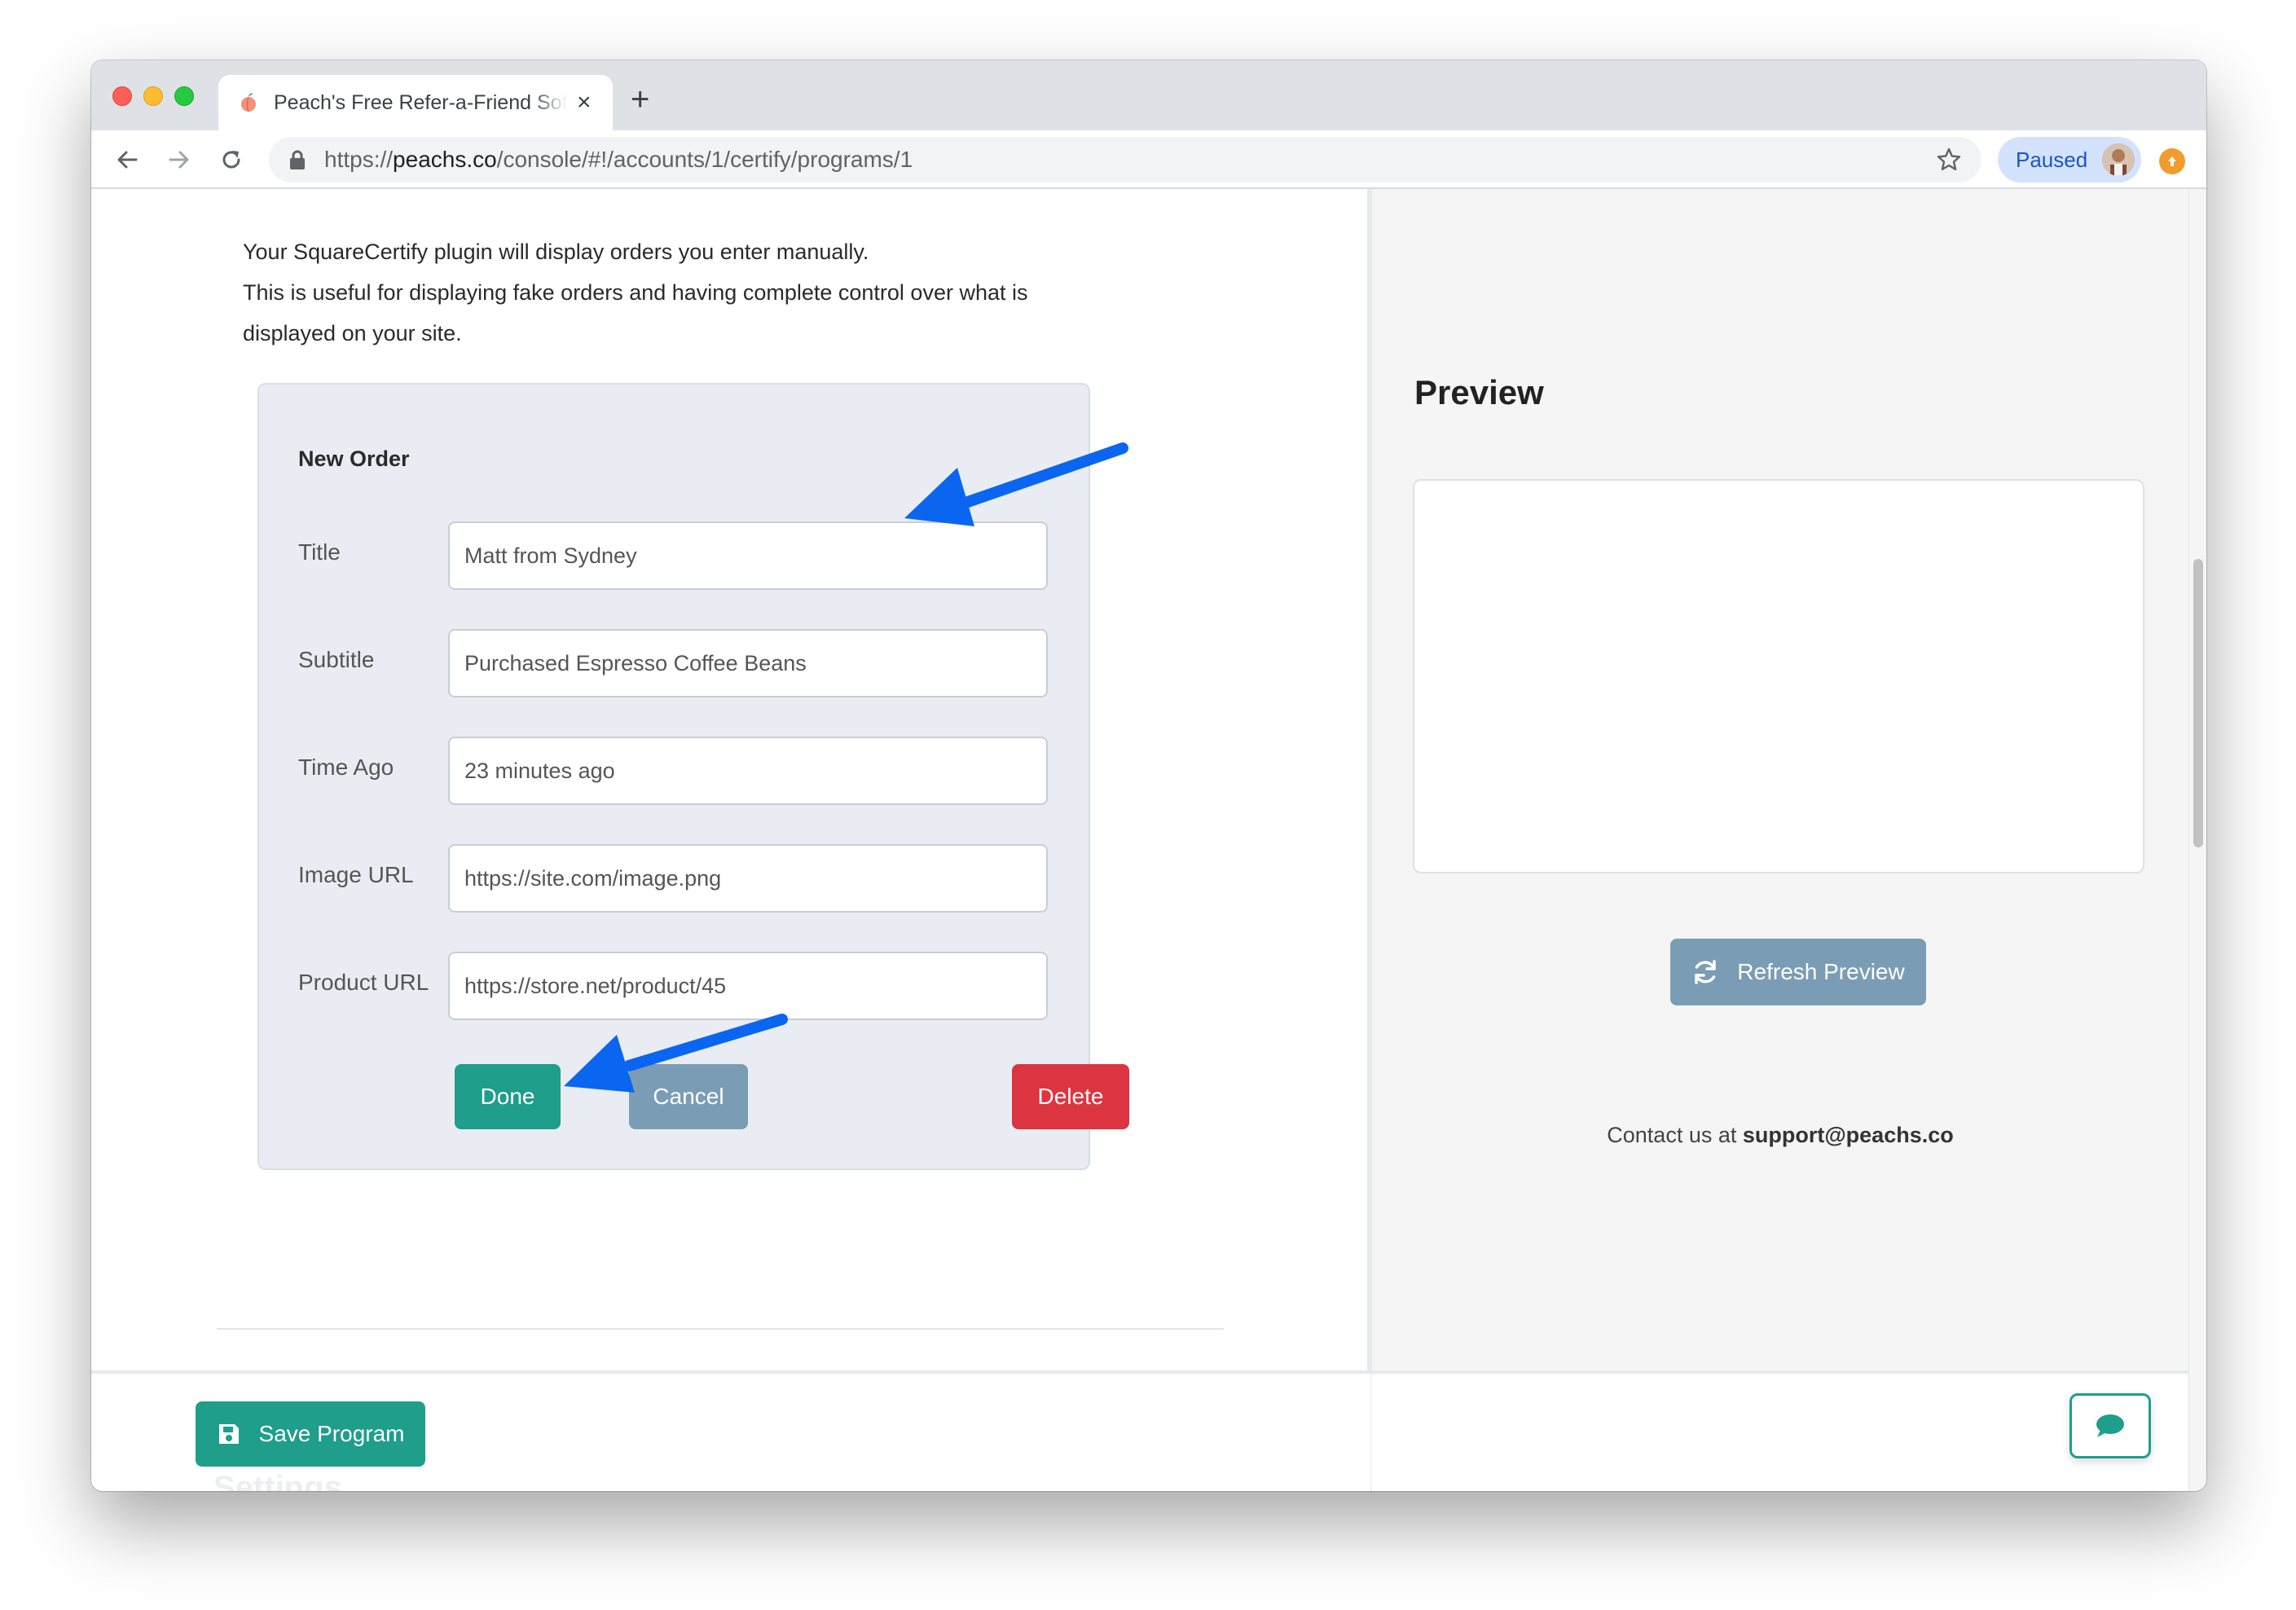 Image resolution: width=2296 pixels, height=1610 pixels. I want to click on refresh-preview-label: Refresh Preview, so click(1821, 971).